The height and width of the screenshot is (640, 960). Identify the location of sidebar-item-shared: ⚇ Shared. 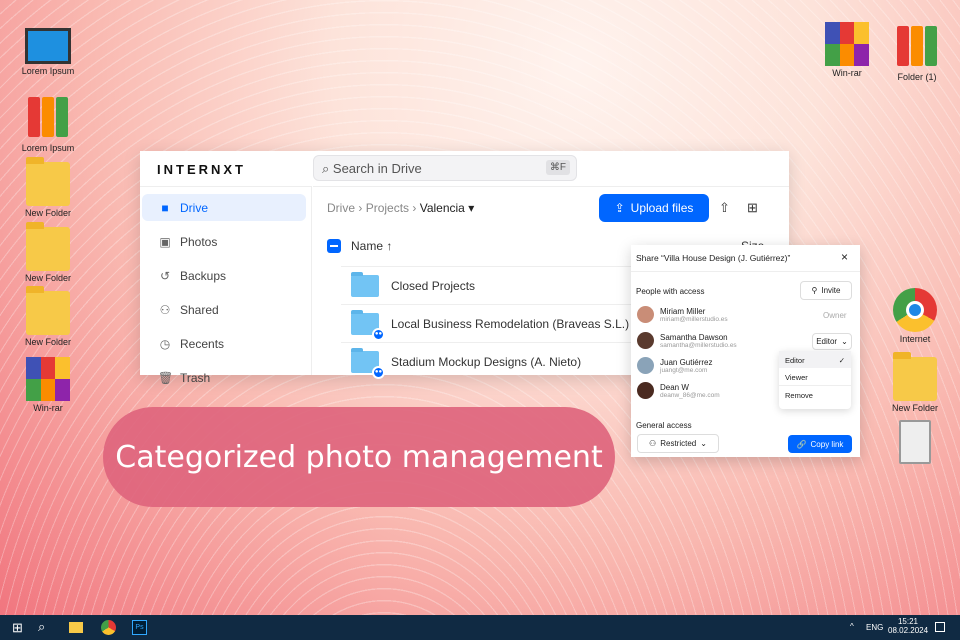
(224, 309).